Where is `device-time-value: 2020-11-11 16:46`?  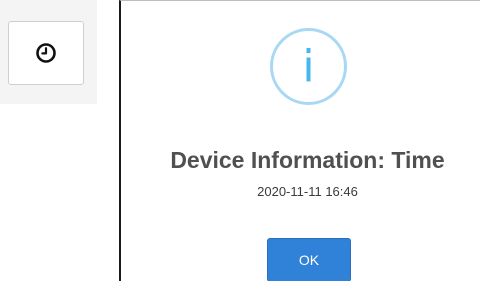 device-time-value: 2020-11-11 16:46 is located at coordinates (307, 191).